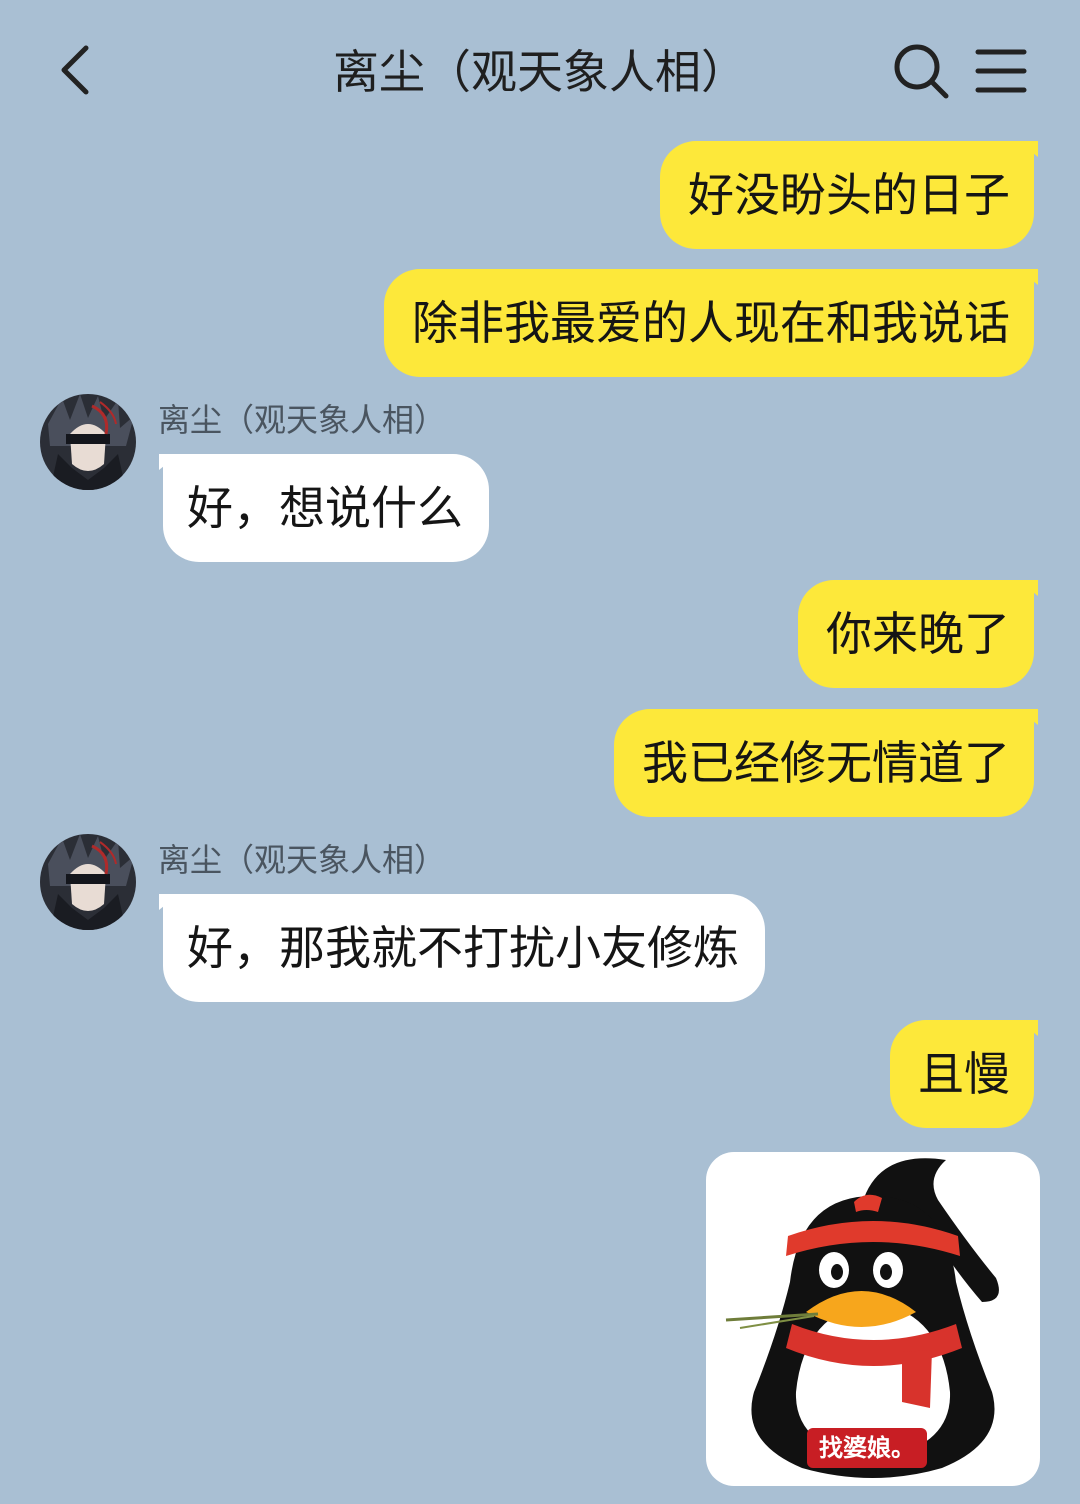 The image size is (1080, 1504). What do you see at coordinates (918, 634) in the screenshot?
I see `message-bubble-outgoing: 你来晚了` at bounding box center [918, 634].